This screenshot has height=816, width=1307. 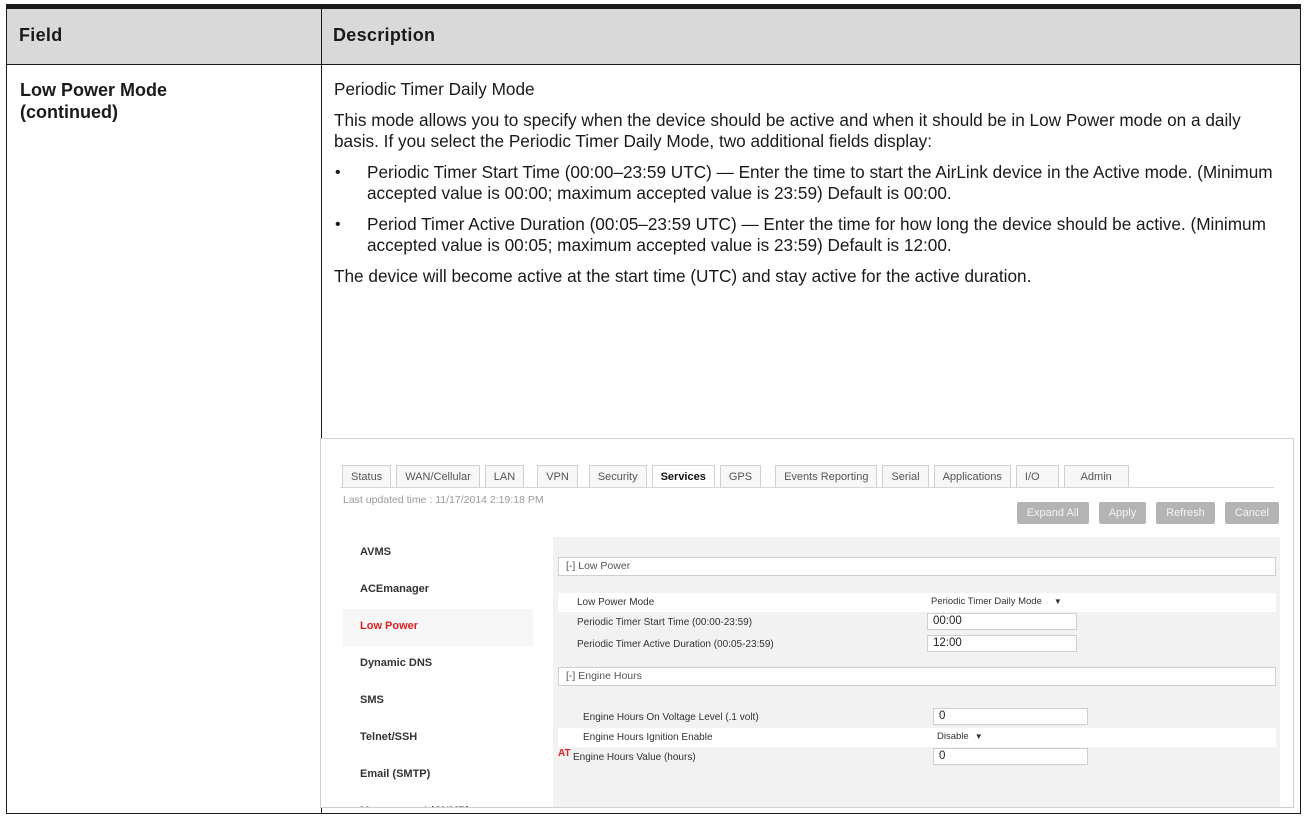 What do you see at coordinates (557, 476) in the screenshot?
I see `tab-vpn: VPN` at bounding box center [557, 476].